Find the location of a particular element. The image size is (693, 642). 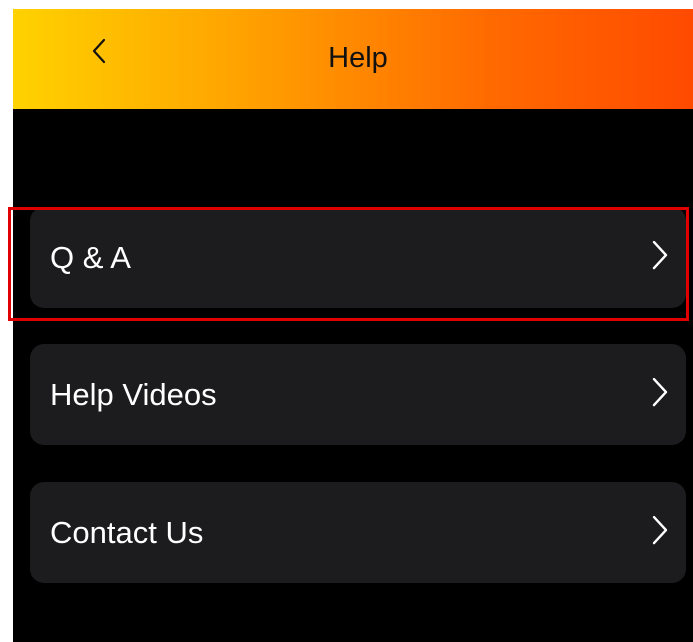

menu-item-qa: Q & A is located at coordinates (358, 257).